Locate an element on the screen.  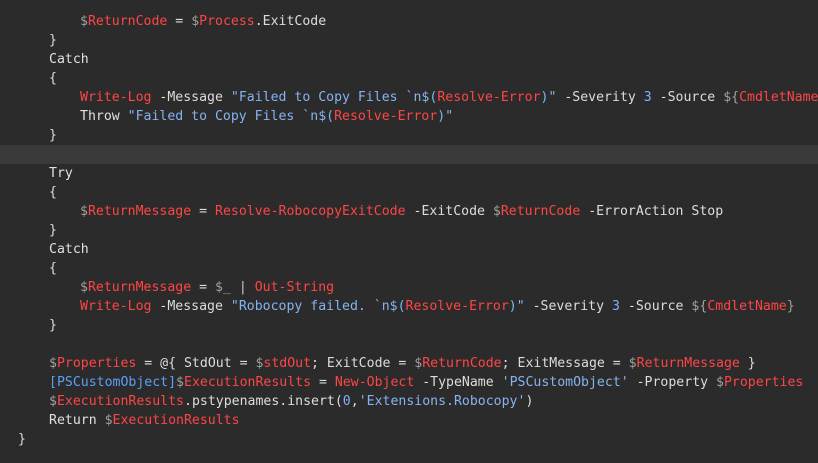
code-token-default: ) is located at coordinates (529, 401).